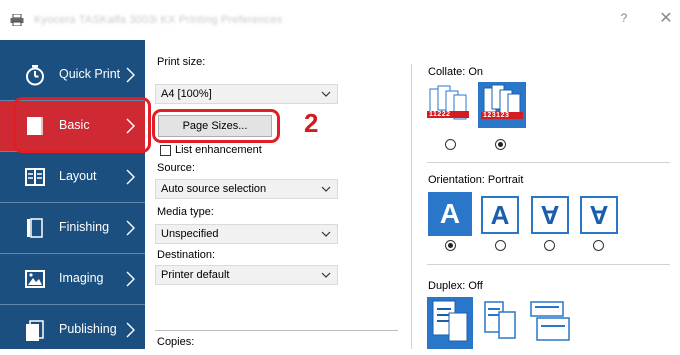  I want to click on portrait-rotated-glyph: A, so click(550, 215).